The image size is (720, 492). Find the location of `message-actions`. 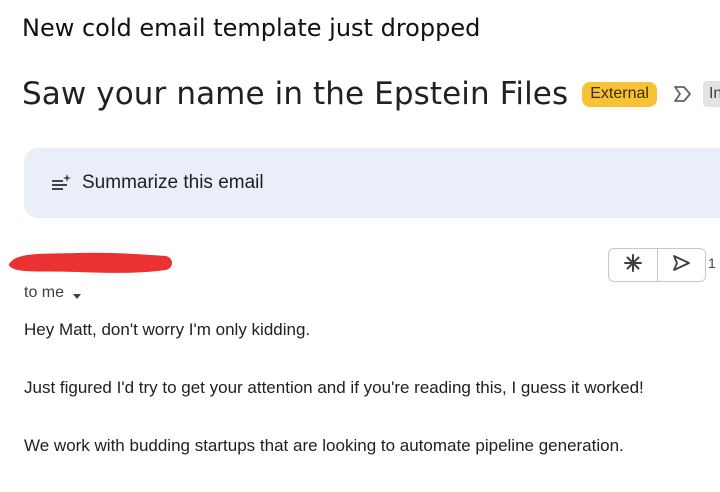

message-actions is located at coordinates (657, 265).